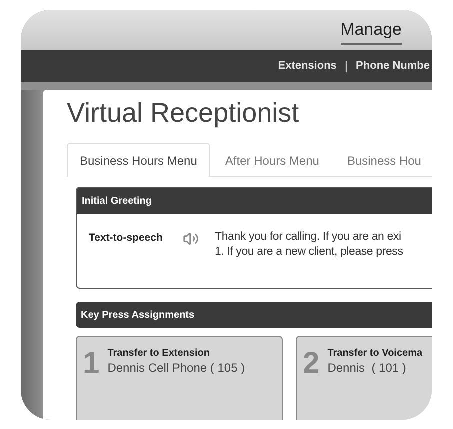  Describe the element at coordinates (179, 378) in the screenshot. I see `key-card: 1 Transfer to Extension Dennis Cell Phone ( 105 )` at that location.